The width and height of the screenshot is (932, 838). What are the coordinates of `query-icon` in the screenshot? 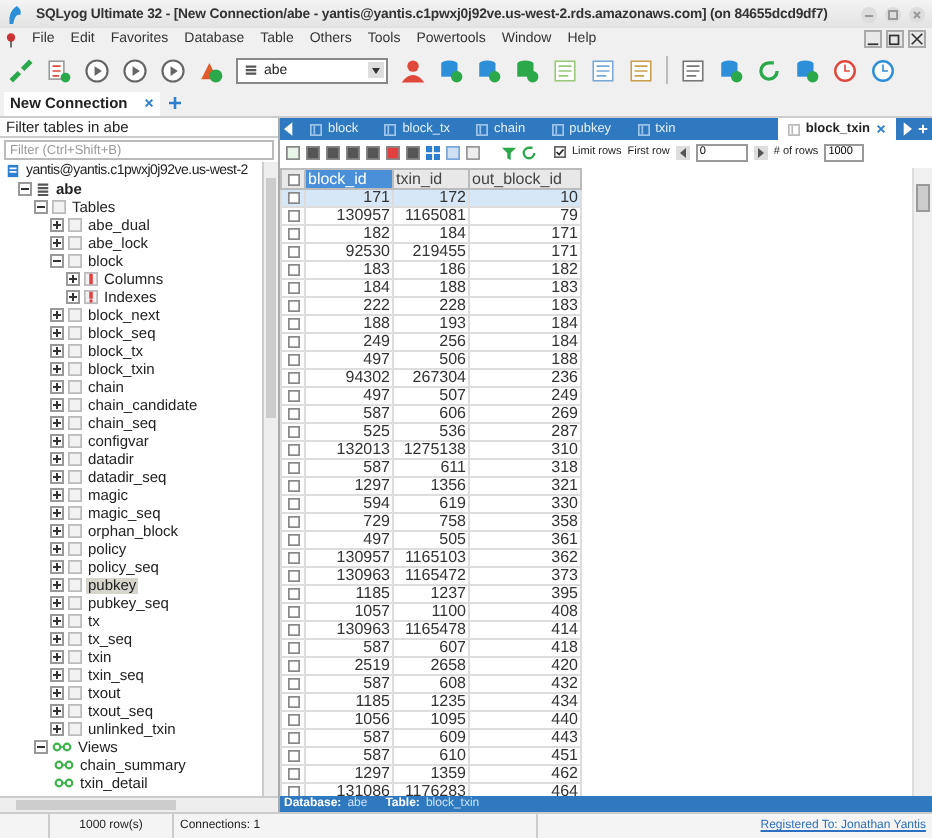 It's located at (59, 70).